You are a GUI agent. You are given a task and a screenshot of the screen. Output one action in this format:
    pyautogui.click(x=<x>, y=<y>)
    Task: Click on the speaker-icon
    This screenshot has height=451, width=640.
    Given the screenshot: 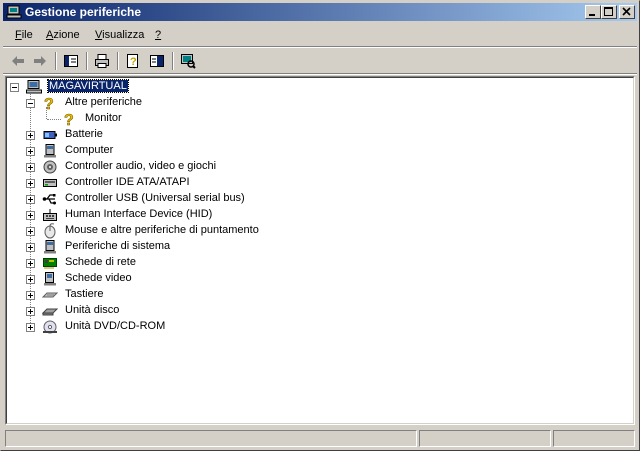 What is the action you would take?
    pyautogui.click(x=50, y=167)
    